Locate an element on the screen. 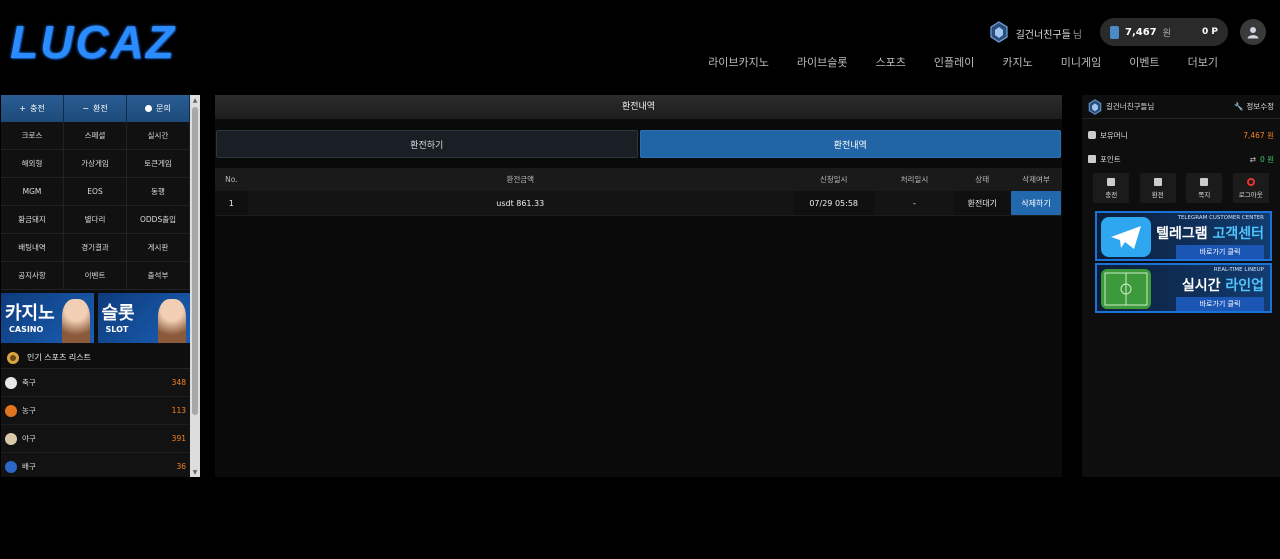 Image resolution: width=1280 pixels, height=559 pixels. menu-item: 배팅내역 is located at coordinates (32, 248).